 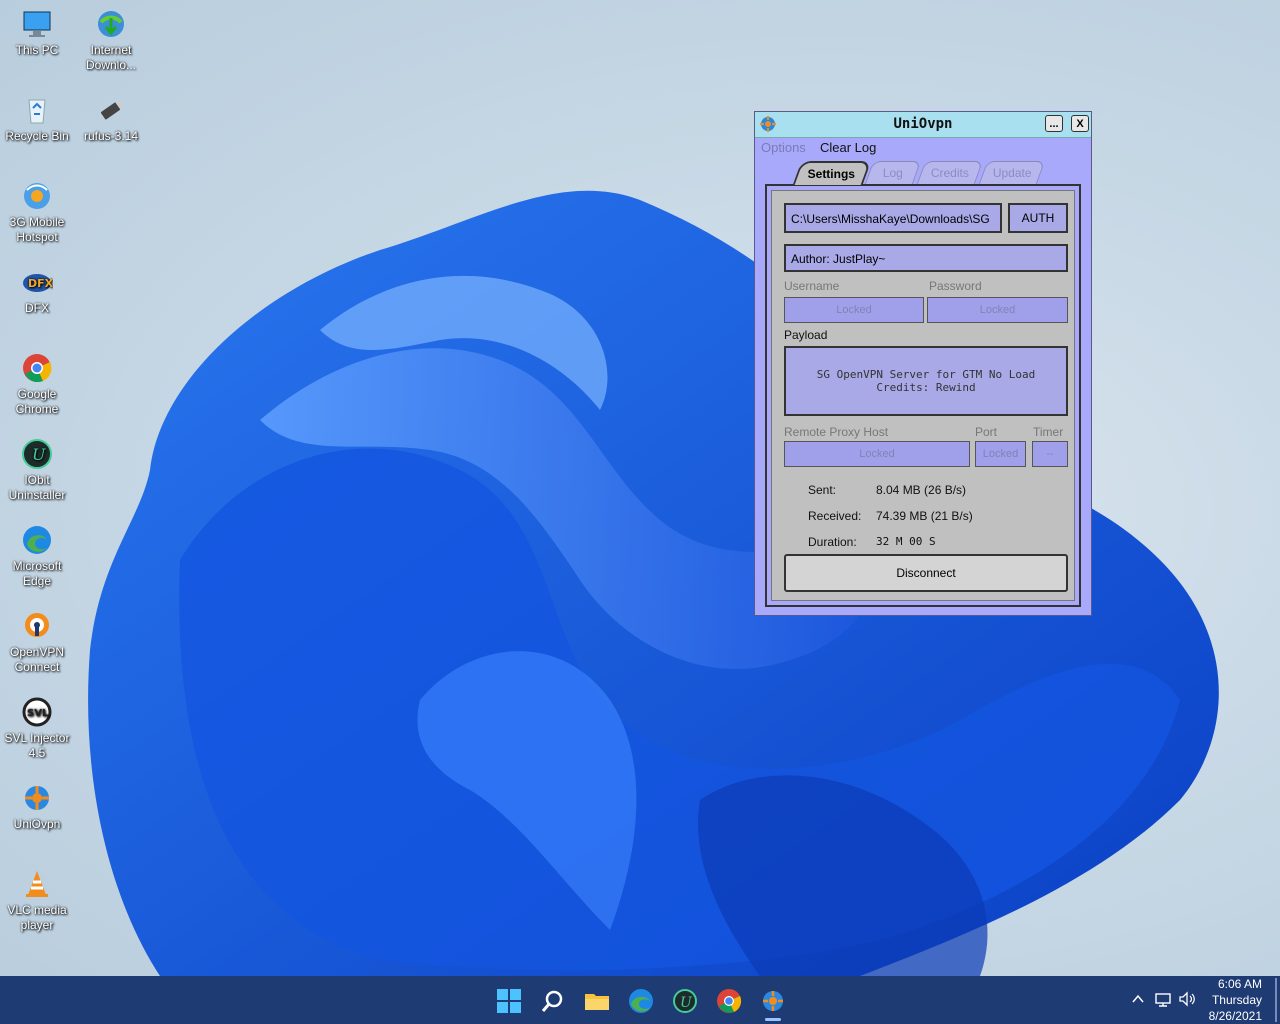 I want to click on dfx-icon: DFX, so click(x=37, y=282).